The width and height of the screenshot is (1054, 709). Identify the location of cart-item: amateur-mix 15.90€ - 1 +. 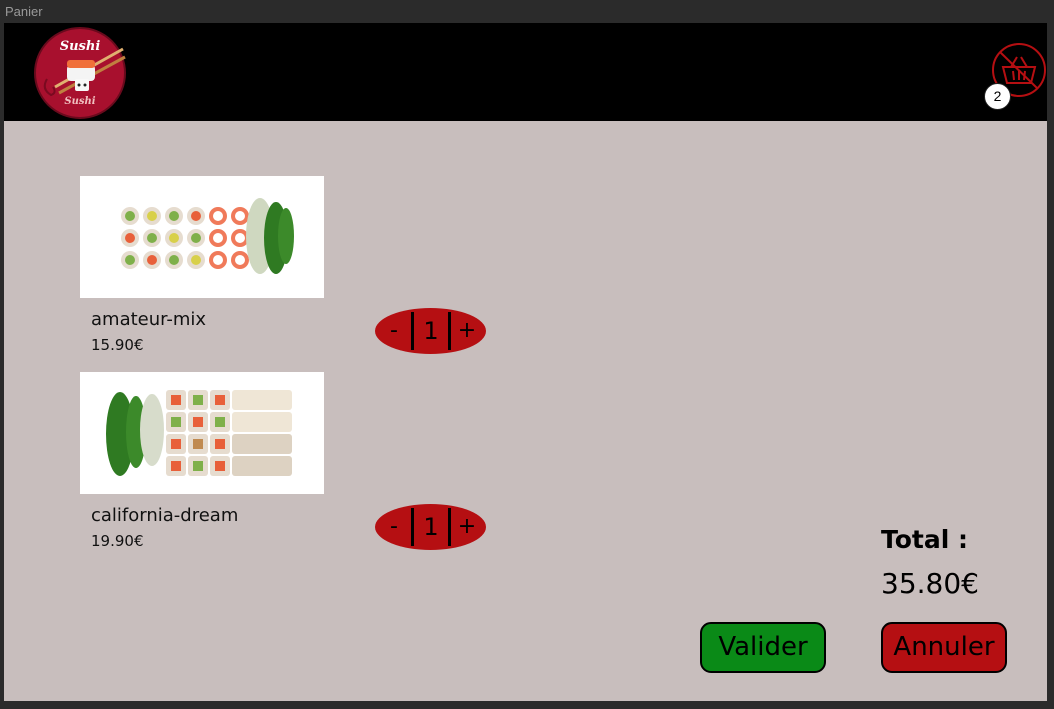
(290, 271).